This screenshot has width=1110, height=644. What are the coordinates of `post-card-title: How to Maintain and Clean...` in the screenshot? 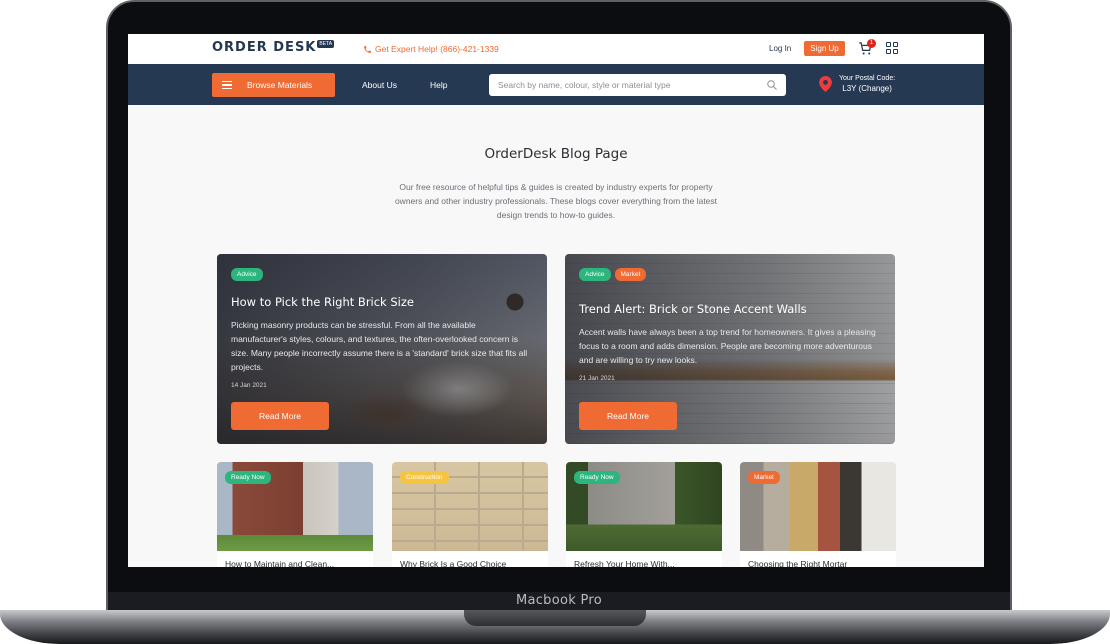 It's located at (279, 563).